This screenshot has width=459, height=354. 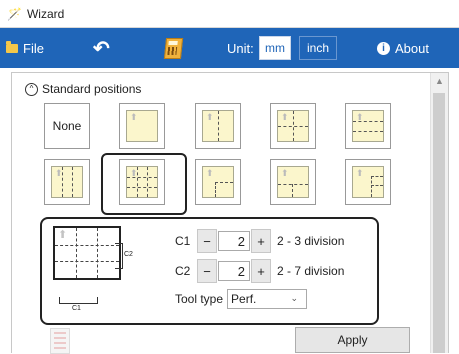 What do you see at coordinates (14, 13) in the screenshot?
I see `wizard-icon: 🪄` at bounding box center [14, 13].